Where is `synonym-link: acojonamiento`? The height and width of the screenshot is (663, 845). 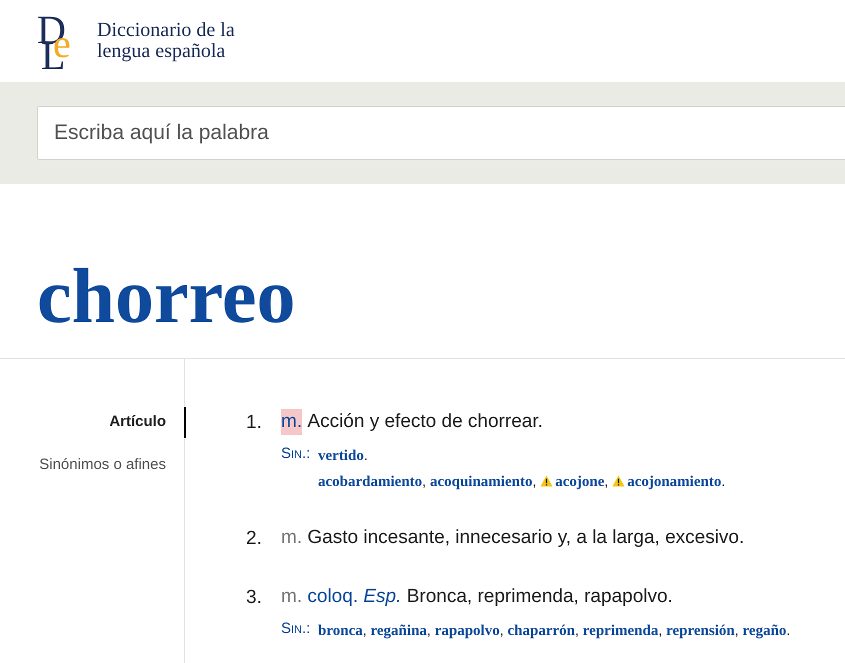 synonym-link: acojonamiento is located at coordinates (674, 482).